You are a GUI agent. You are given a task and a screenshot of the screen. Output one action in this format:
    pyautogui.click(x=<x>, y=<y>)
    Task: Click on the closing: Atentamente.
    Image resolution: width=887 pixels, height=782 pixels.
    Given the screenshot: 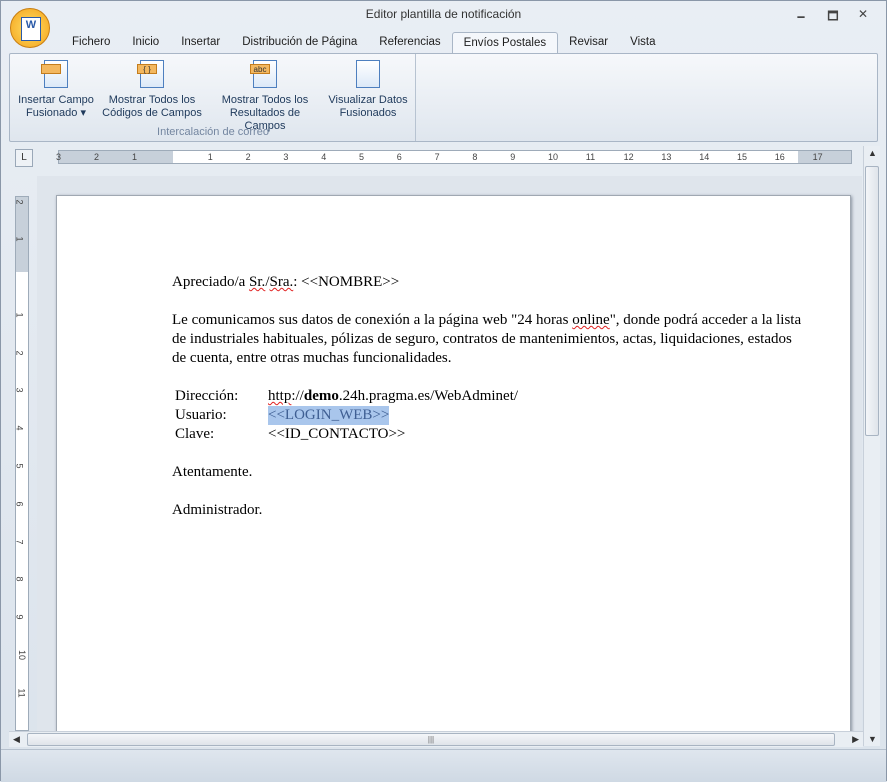 What is the action you would take?
    pyautogui.click(x=212, y=472)
    